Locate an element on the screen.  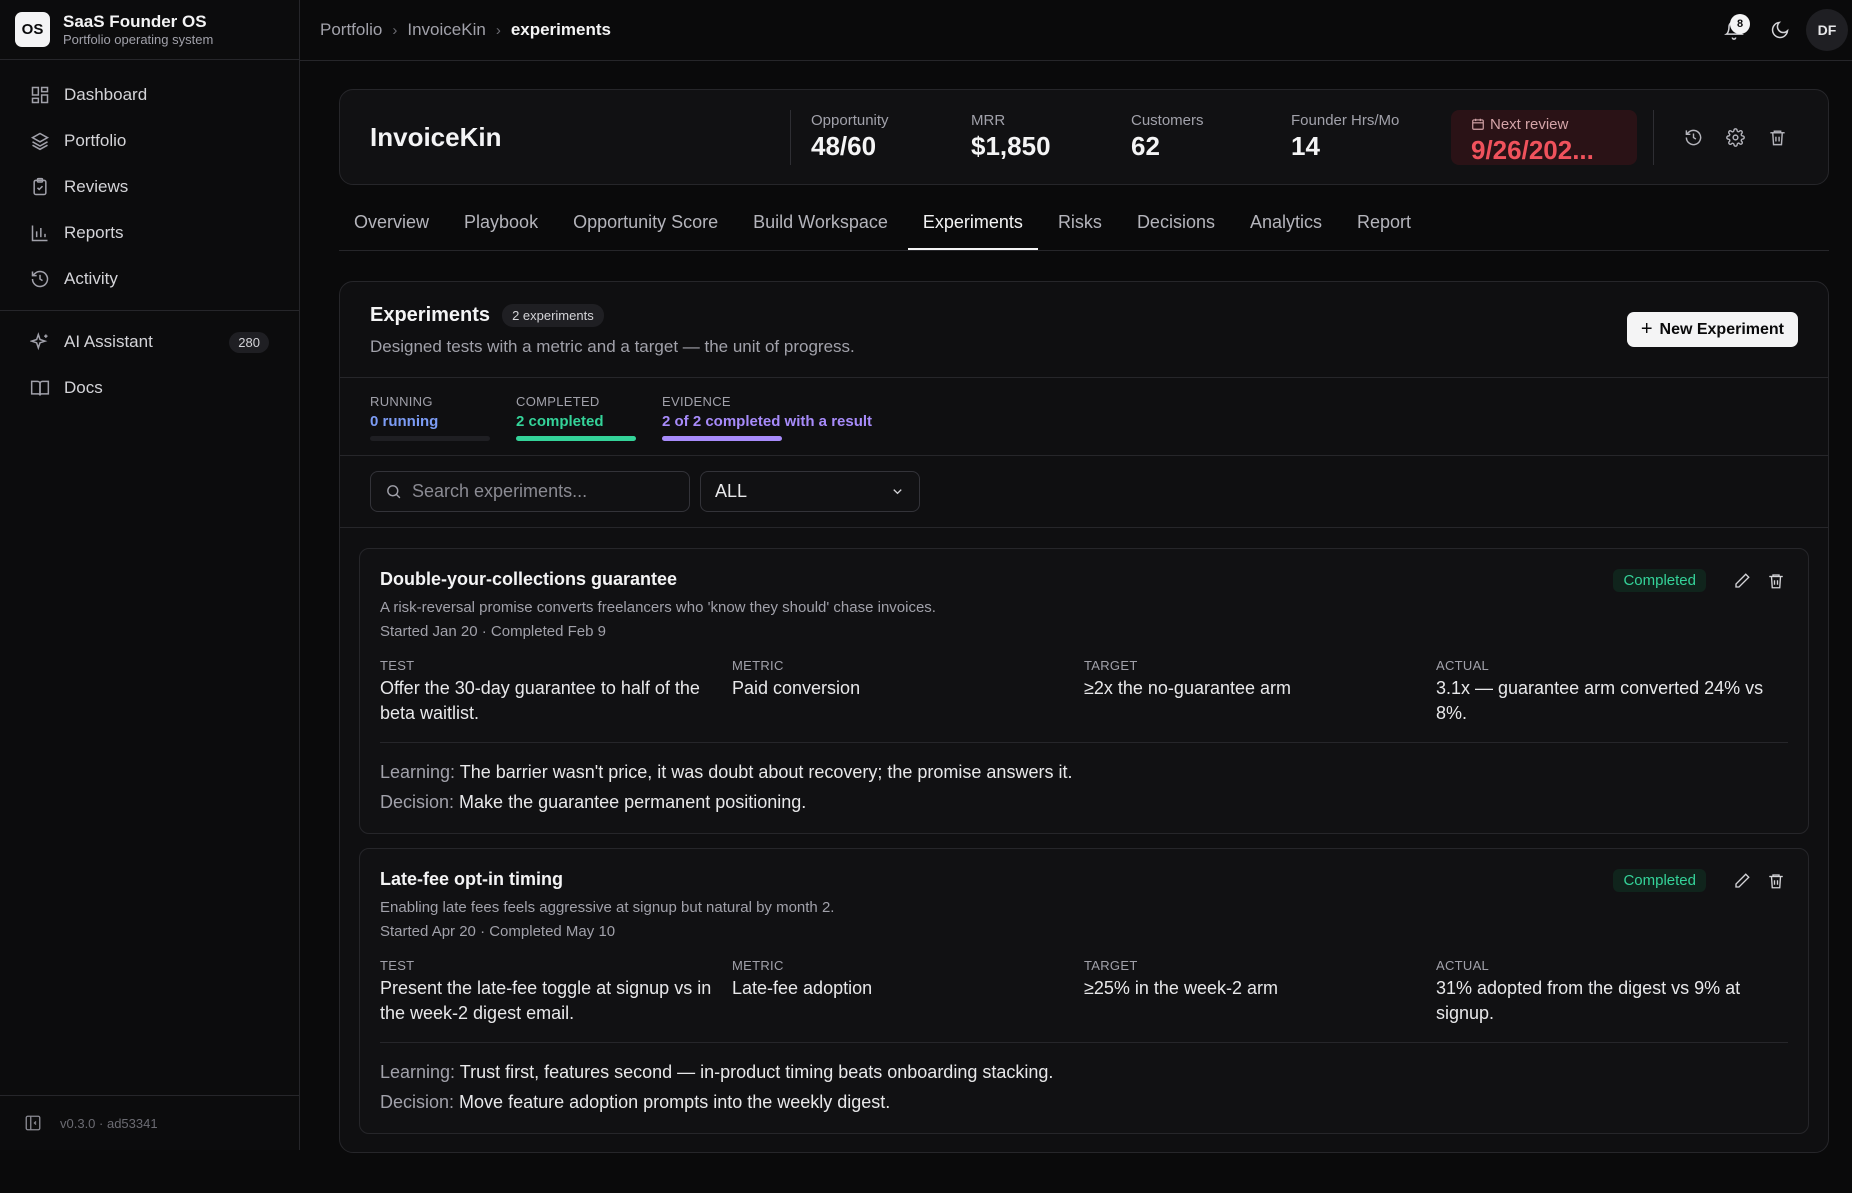
header-actions is located at coordinates (1725, 137).